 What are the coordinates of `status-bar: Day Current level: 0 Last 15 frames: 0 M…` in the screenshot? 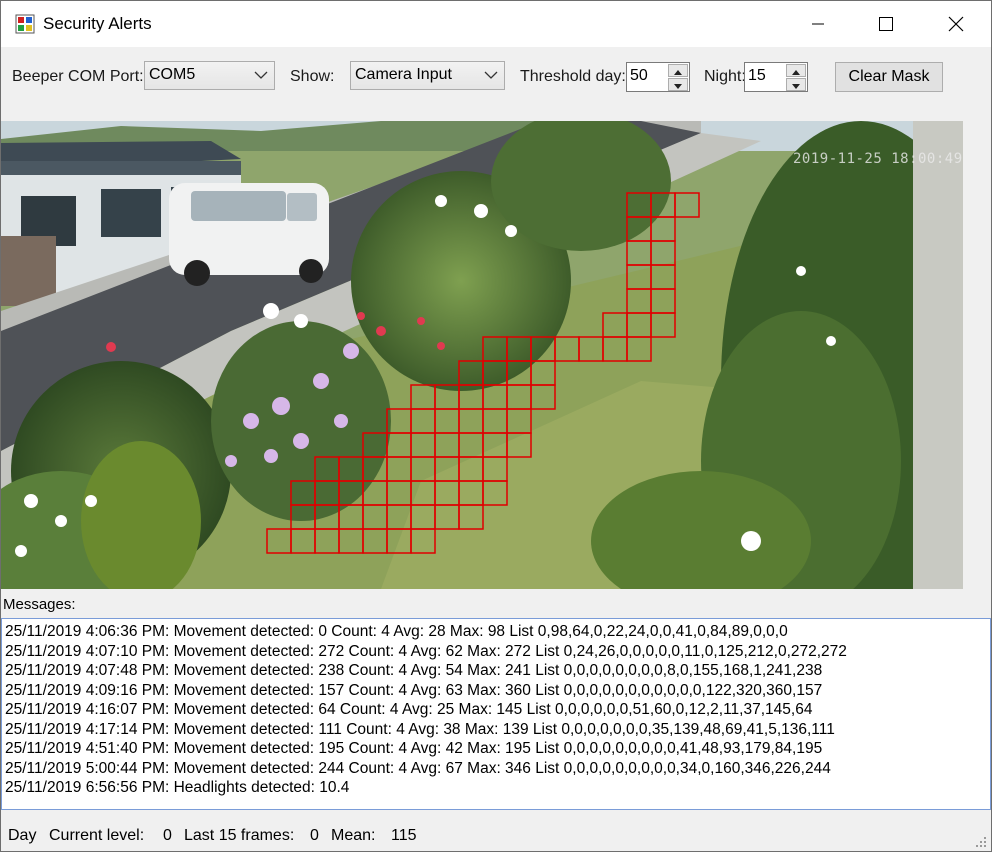 It's located at (496, 836).